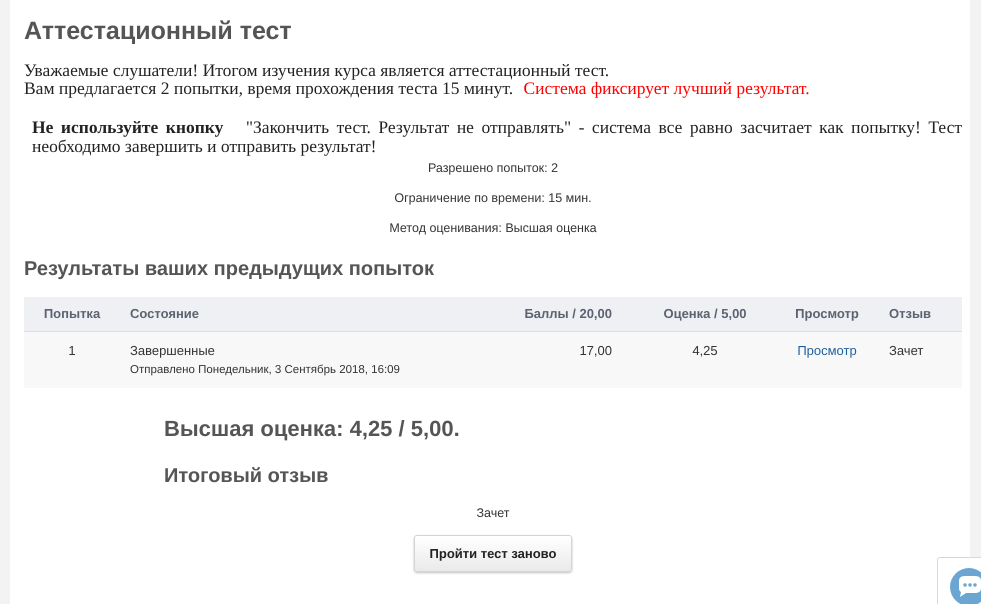 This screenshot has height=604, width=981. What do you see at coordinates (417, 79) in the screenshot?
I see `intro-text: Уважаемые слушатели! Итогом изучения курса является аттестационный тест. Вам предлагается 2 попытки, время прохождения теста 15 минут. Система фиксирует лучший результат.` at bounding box center [417, 79].